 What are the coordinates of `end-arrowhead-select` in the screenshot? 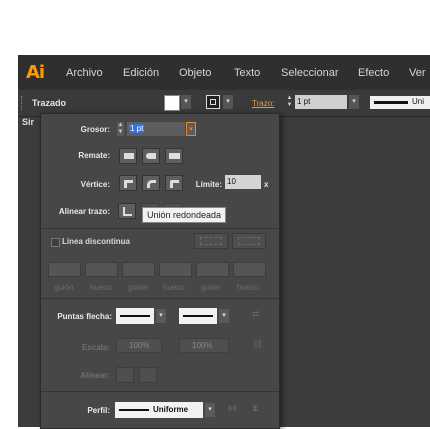 It's located at (198, 316).